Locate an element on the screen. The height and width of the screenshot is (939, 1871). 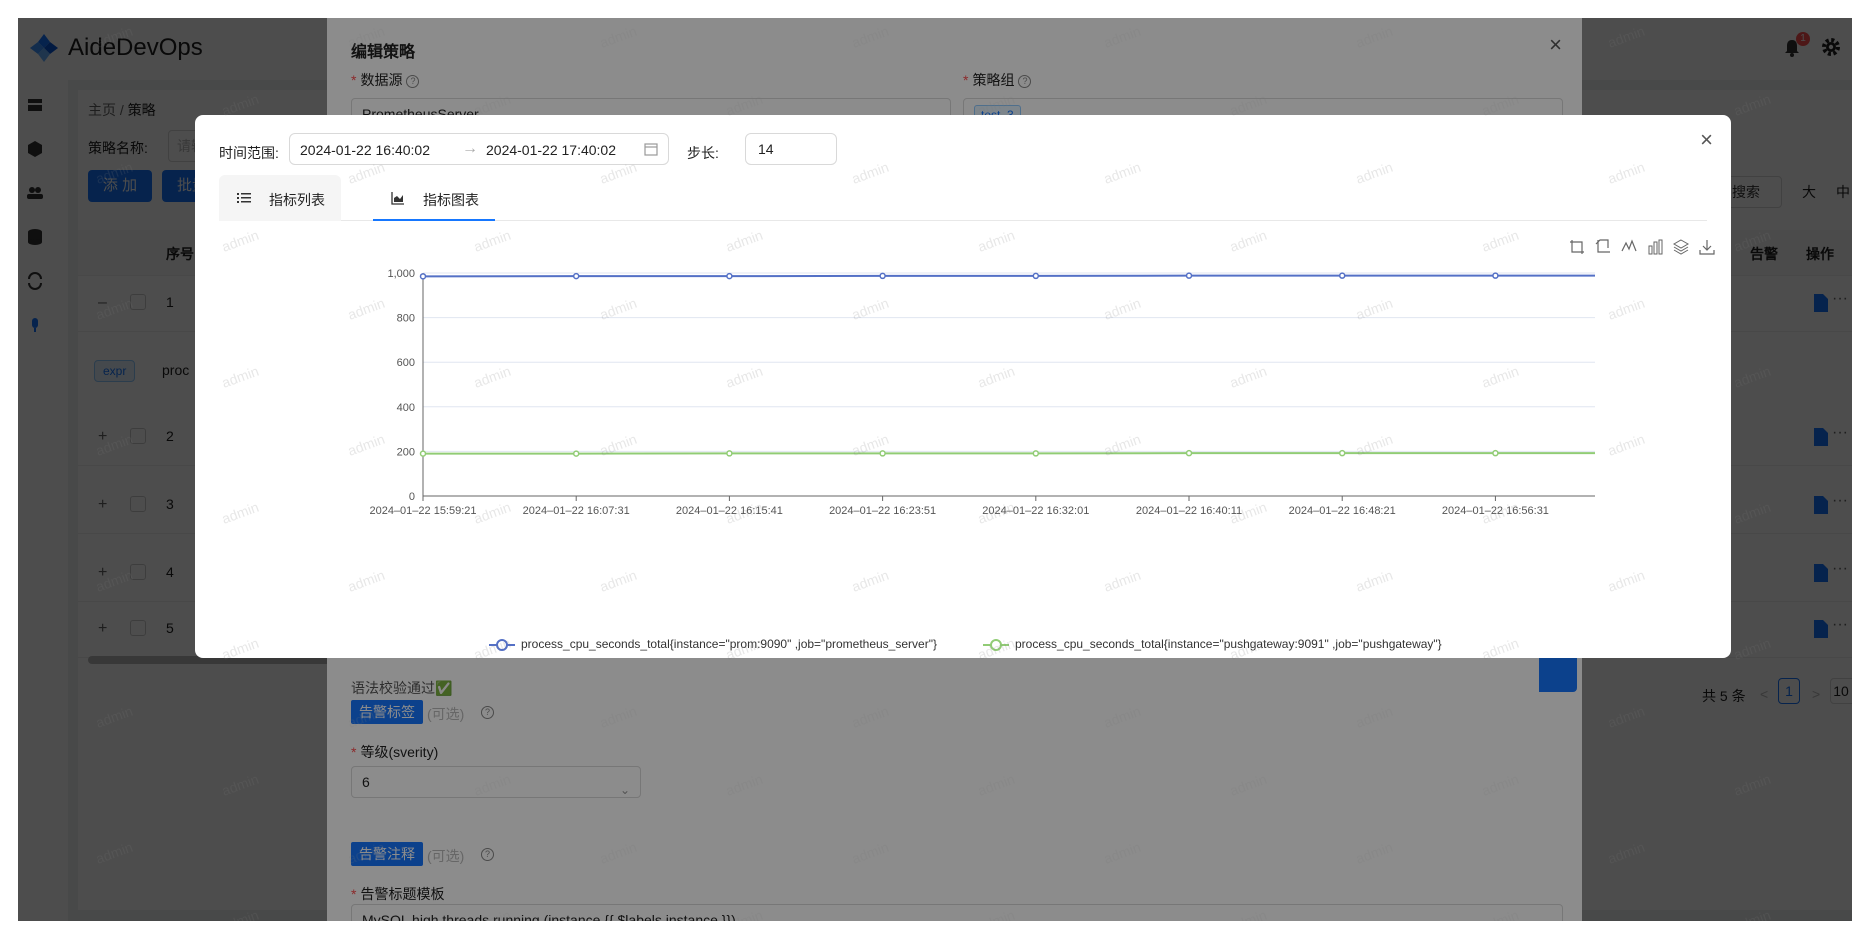
tab-metric-list-label: 指标列表 is located at coordinates (297, 200).